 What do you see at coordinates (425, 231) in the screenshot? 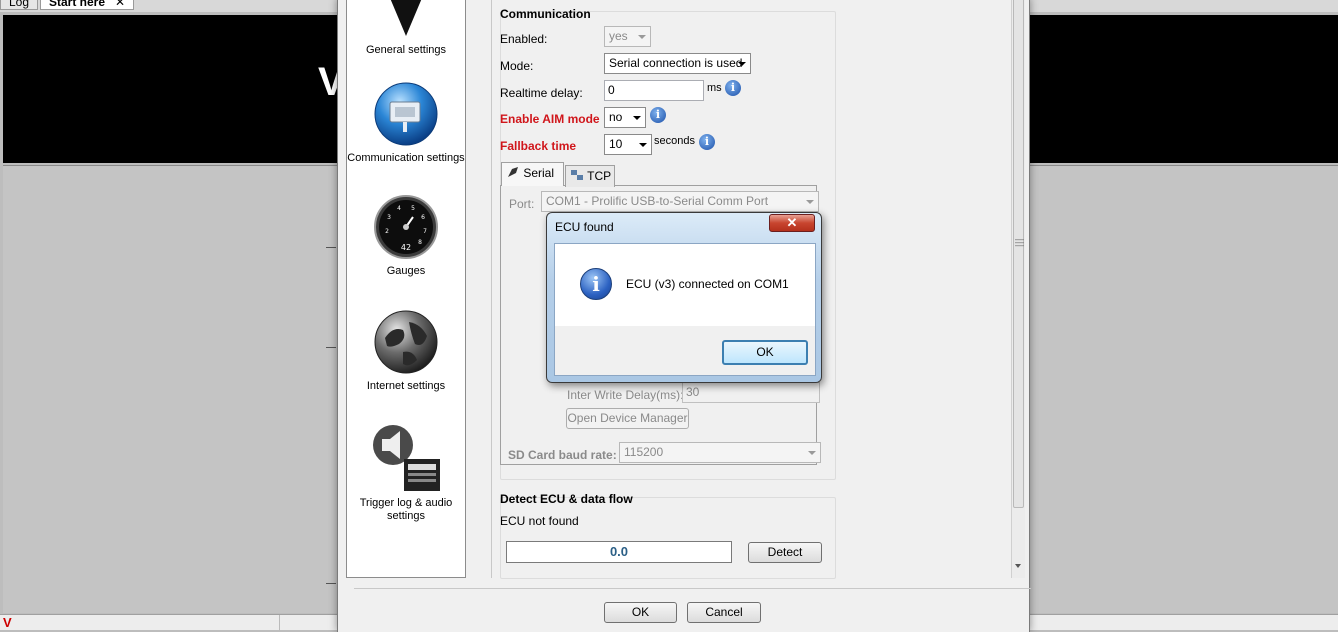
I see `svg-text: 7` at bounding box center [425, 231].